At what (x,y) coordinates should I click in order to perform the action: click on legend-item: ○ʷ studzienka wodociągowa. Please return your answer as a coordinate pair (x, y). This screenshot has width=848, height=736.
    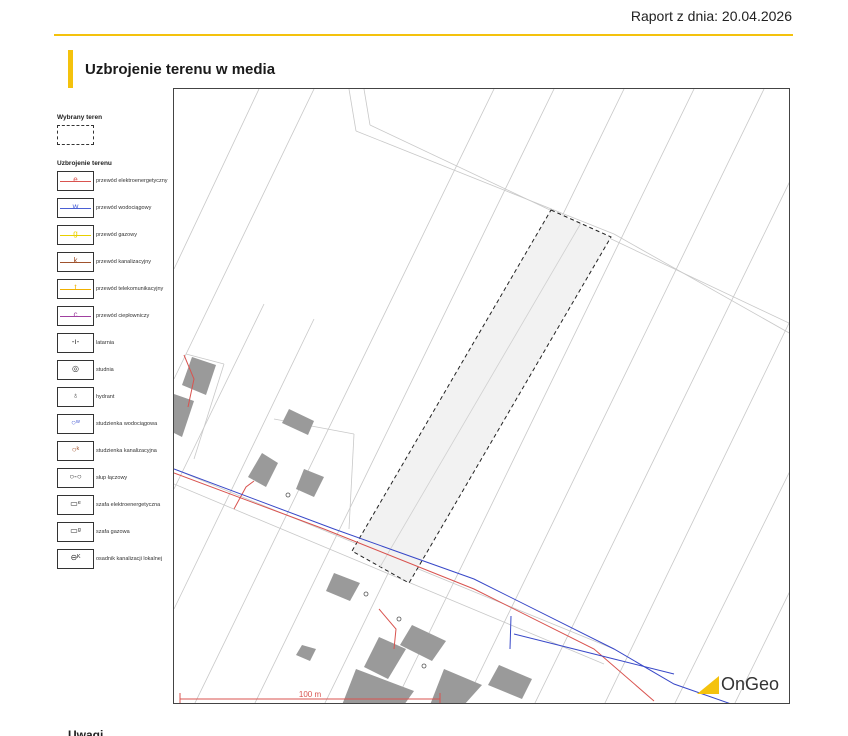
    Looking at the image, I should click on (115, 424).